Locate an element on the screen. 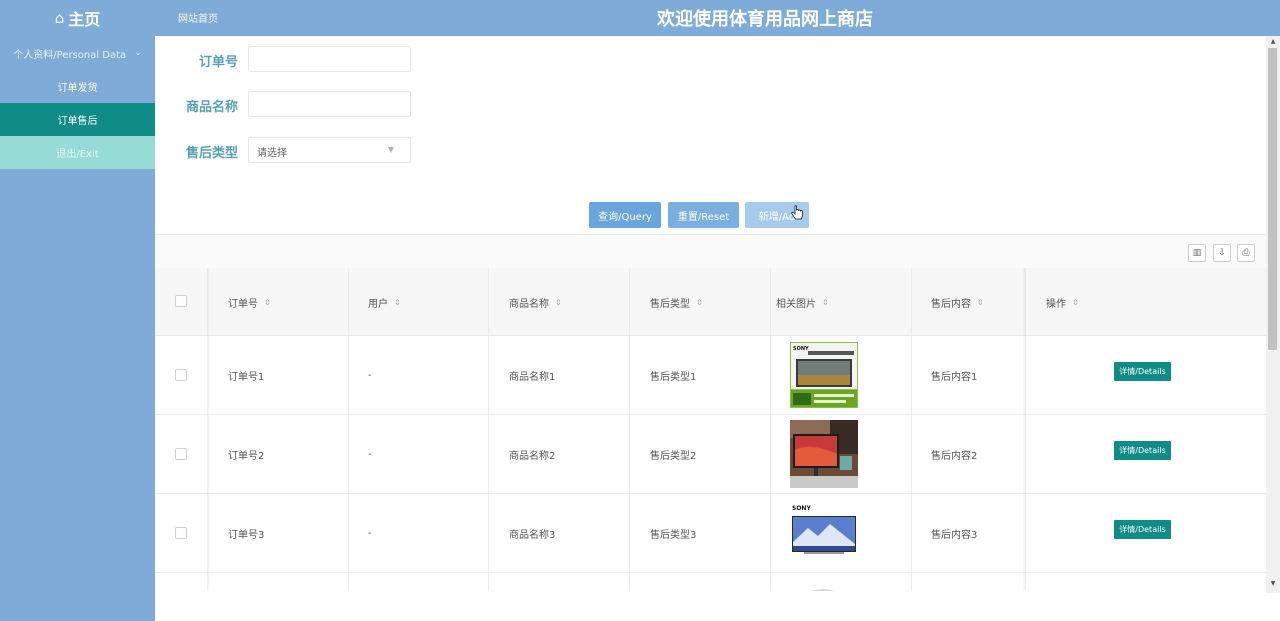 The image size is (1280, 621). cell-product: 商品名称1 is located at coordinates (532, 377).